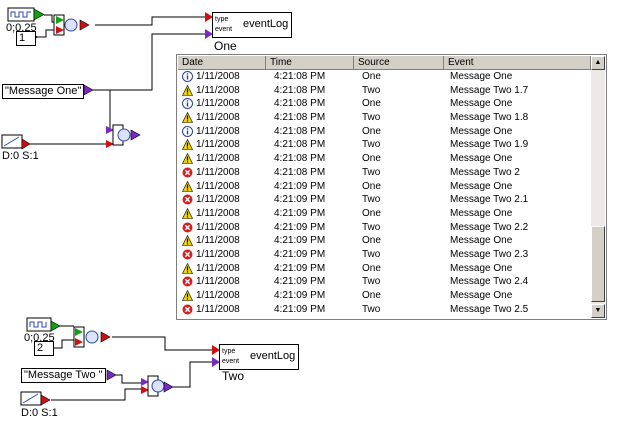 The height and width of the screenshot is (433, 635). Describe the element at coordinates (384, 91) in the screenshot. I see `table-row: 1/11/2008 4:21:08 PM Two Message Two 1.7` at that location.